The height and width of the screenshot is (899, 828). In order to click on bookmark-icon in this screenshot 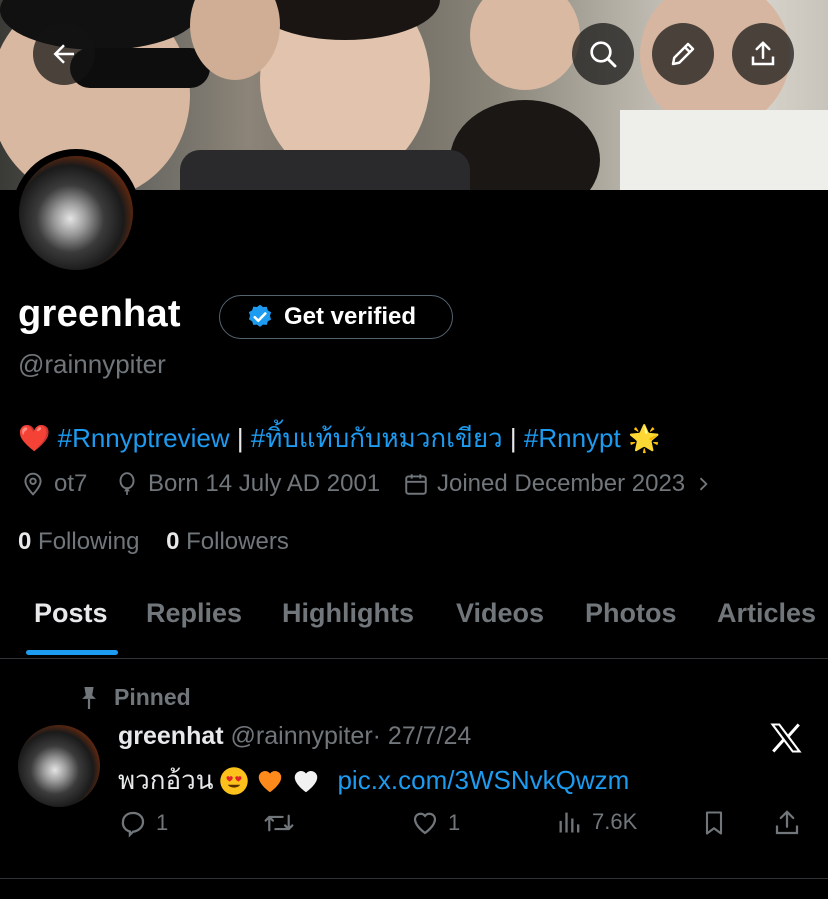, I will do `click(714, 823)`.